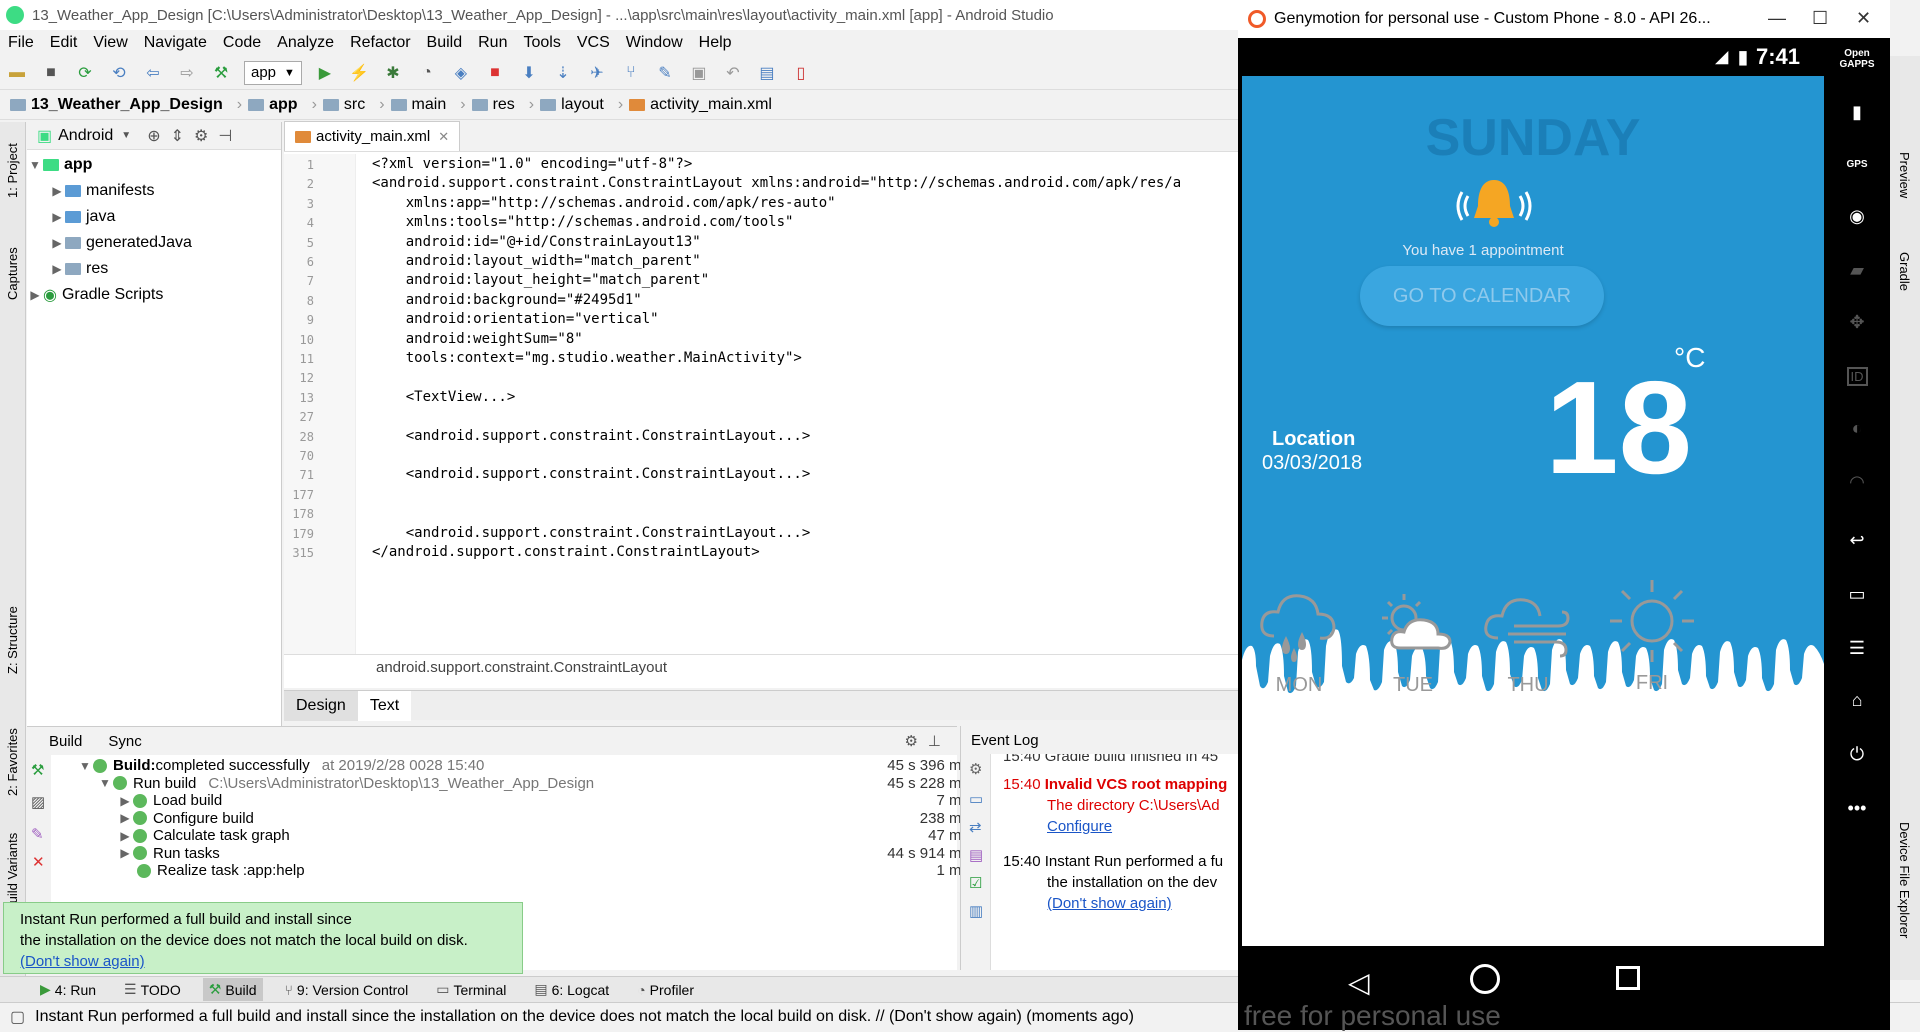 This screenshot has height=1032, width=1920. Describe the element at coordinates (631, 73) in the screenshot. I see `vcs-icon: ⑂` at that location.